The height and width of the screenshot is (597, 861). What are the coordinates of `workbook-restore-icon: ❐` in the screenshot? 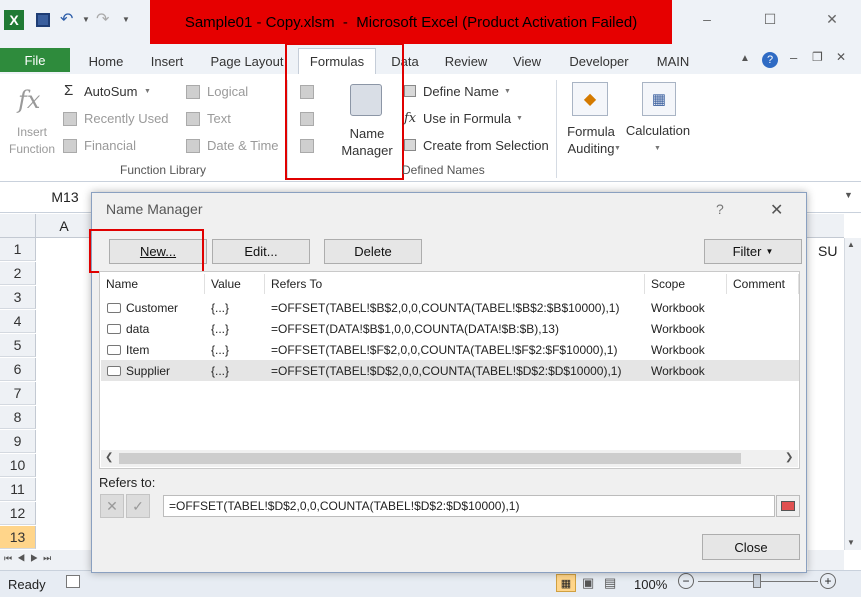 It's located at (817, 57).